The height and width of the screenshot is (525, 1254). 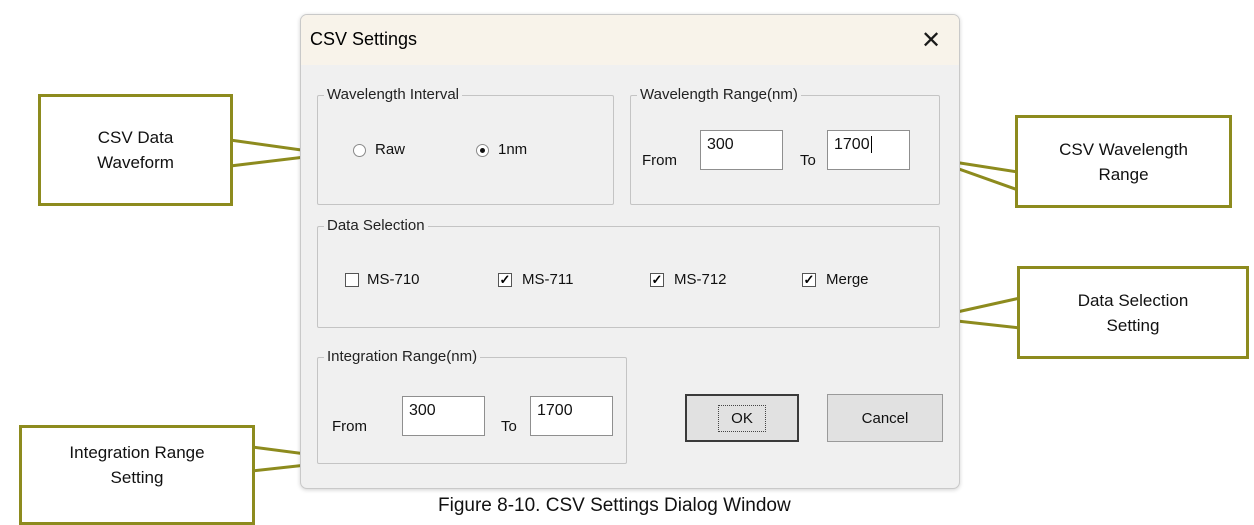 I want to click on checkbox-merge-label: Merge, so click(x=847, y=280).